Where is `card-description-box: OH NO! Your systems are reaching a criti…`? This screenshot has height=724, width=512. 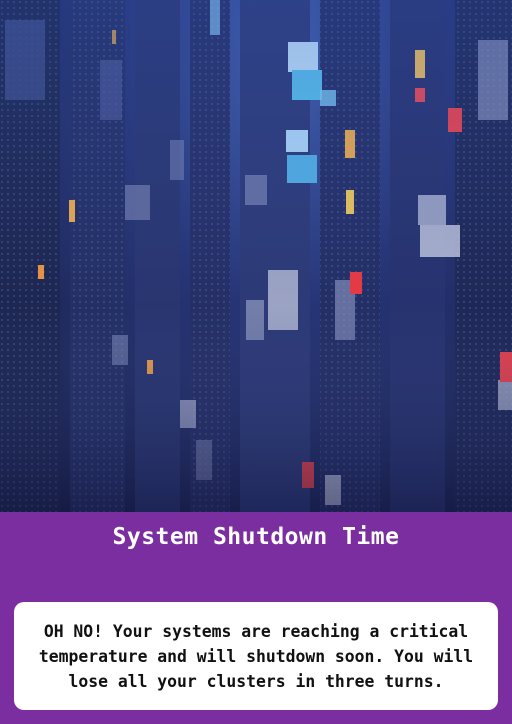 card-description-box: OH NO! Your systems are reaching a criti… is located at coordinates (256, 656).